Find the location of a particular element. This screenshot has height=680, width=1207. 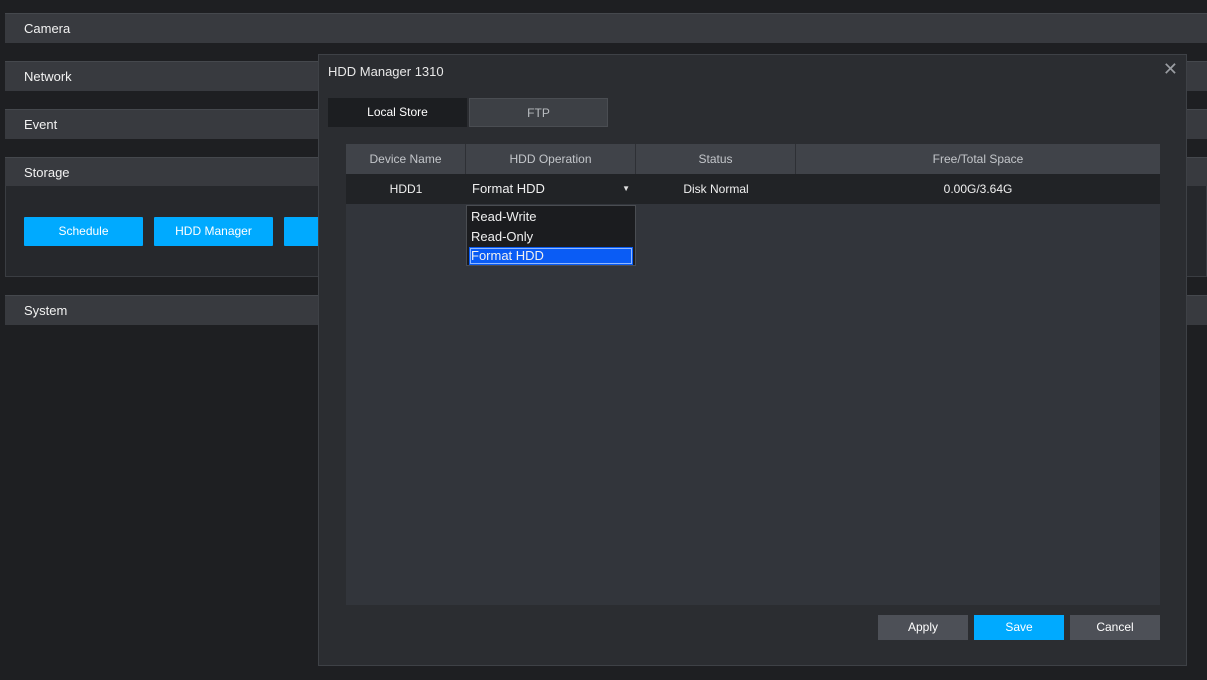

section-label: System is located at coordinates (46, 310).